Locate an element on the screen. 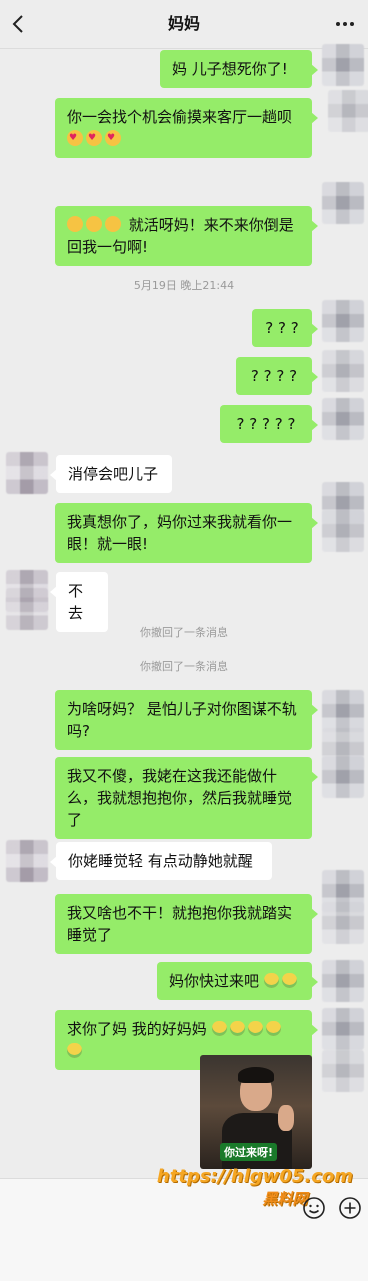 Image resolution: width=368 pixels, height=1281 pixels. sticker-figure-hand is located at coordinates (286, 1118).